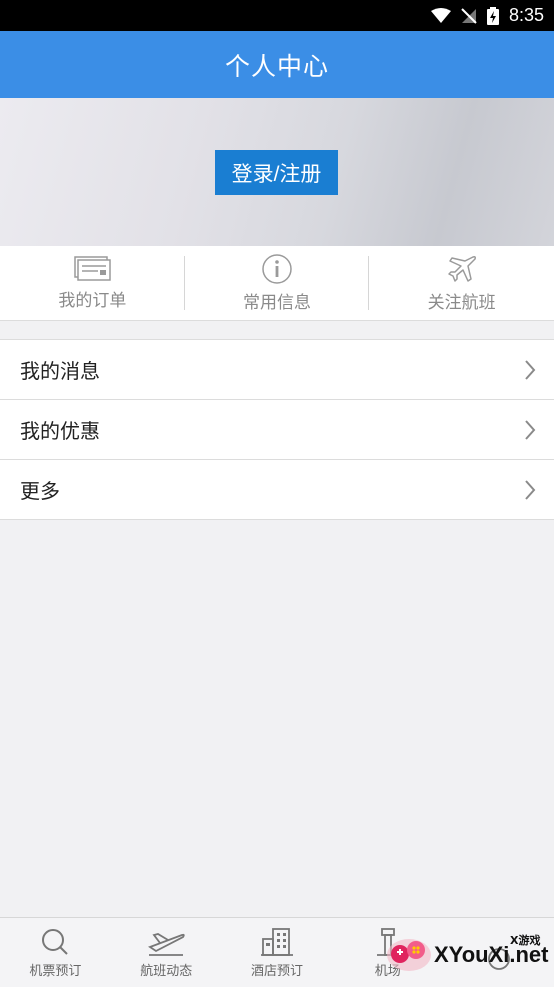  What do you see at coordinates (526, 15) in the screenshot?
I see `status-time: 8:35` at bounding box center [526, 15].